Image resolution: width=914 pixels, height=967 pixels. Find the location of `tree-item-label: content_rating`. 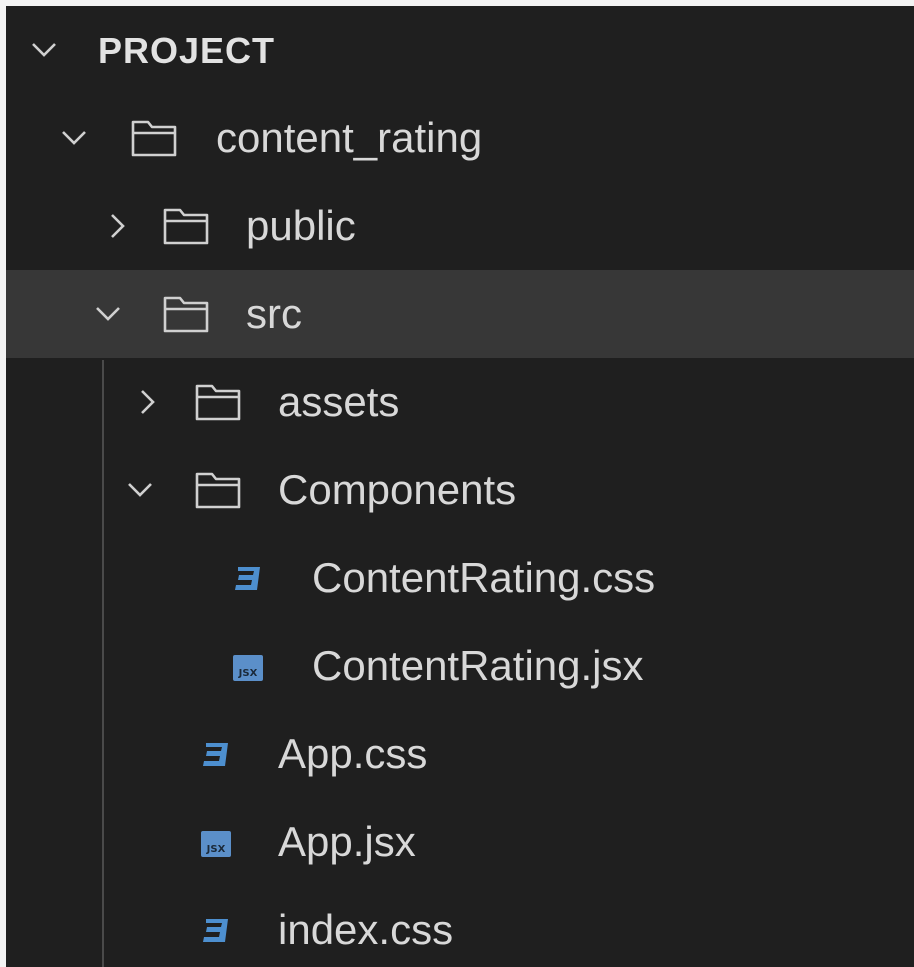

tree-item-label: content_rating is located at coordinates (349, 137).